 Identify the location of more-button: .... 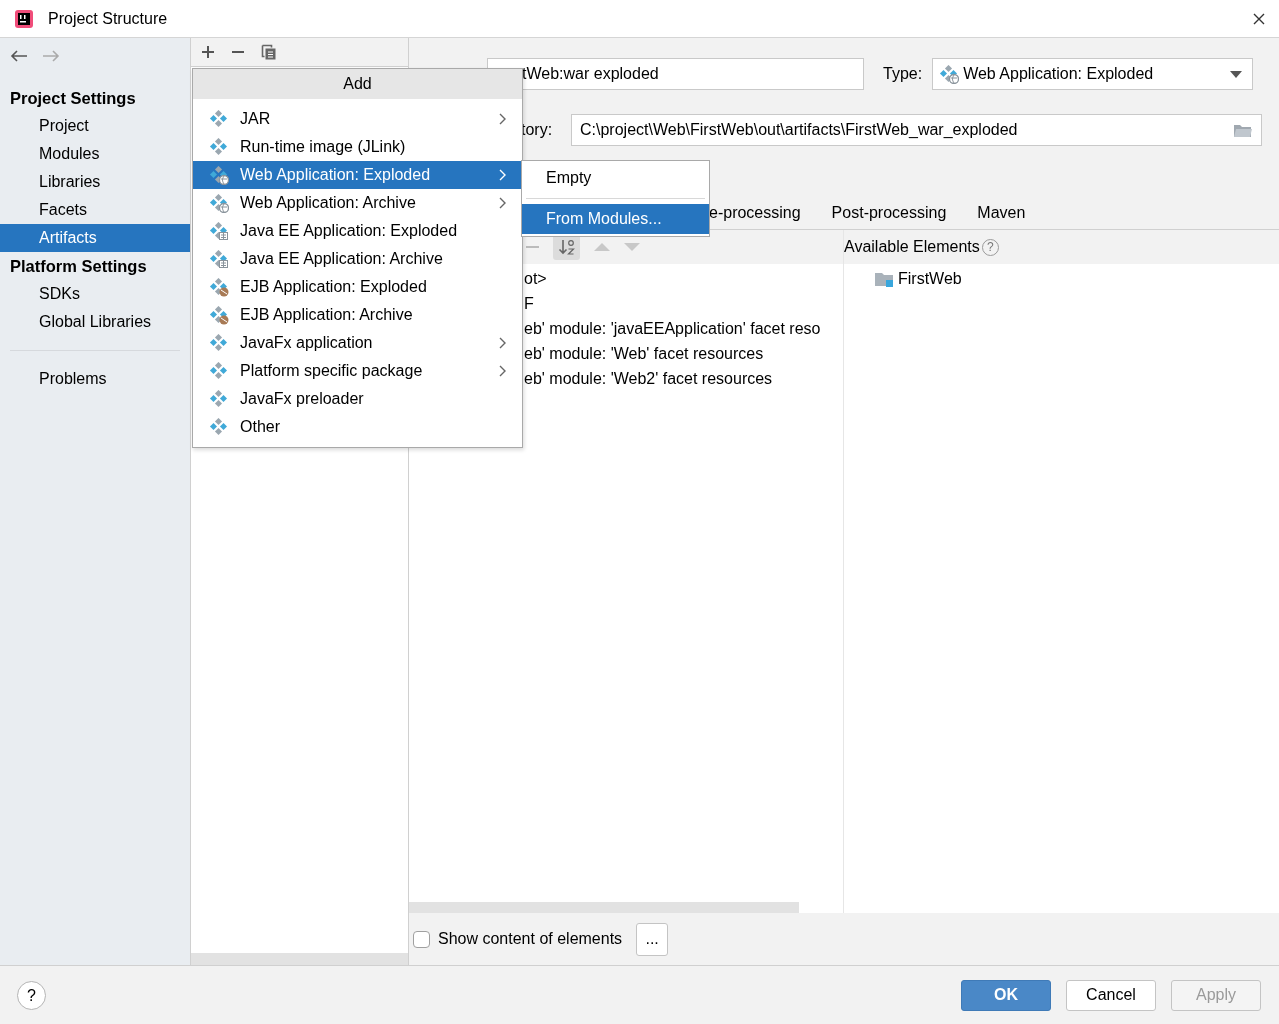
(652, 939).